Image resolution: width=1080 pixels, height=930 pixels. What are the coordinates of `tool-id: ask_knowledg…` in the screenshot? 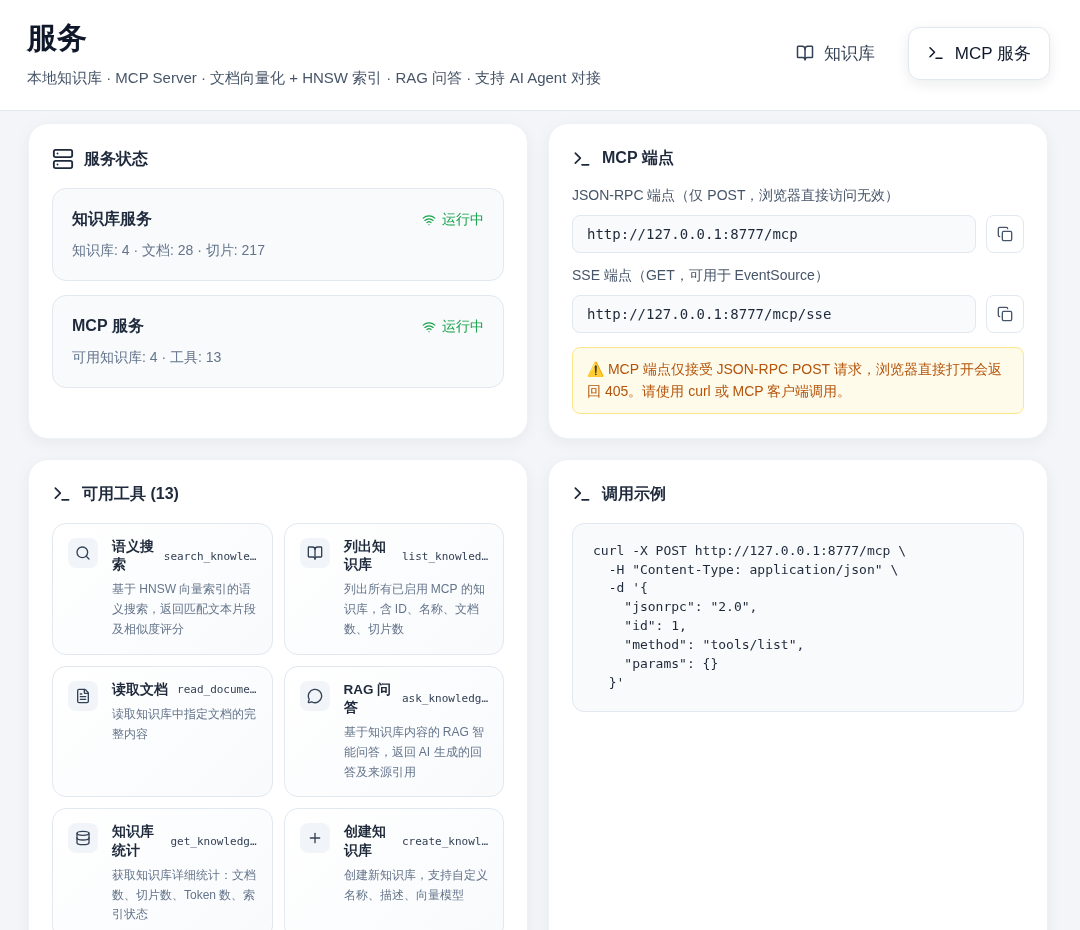 It's located at (444, 699).